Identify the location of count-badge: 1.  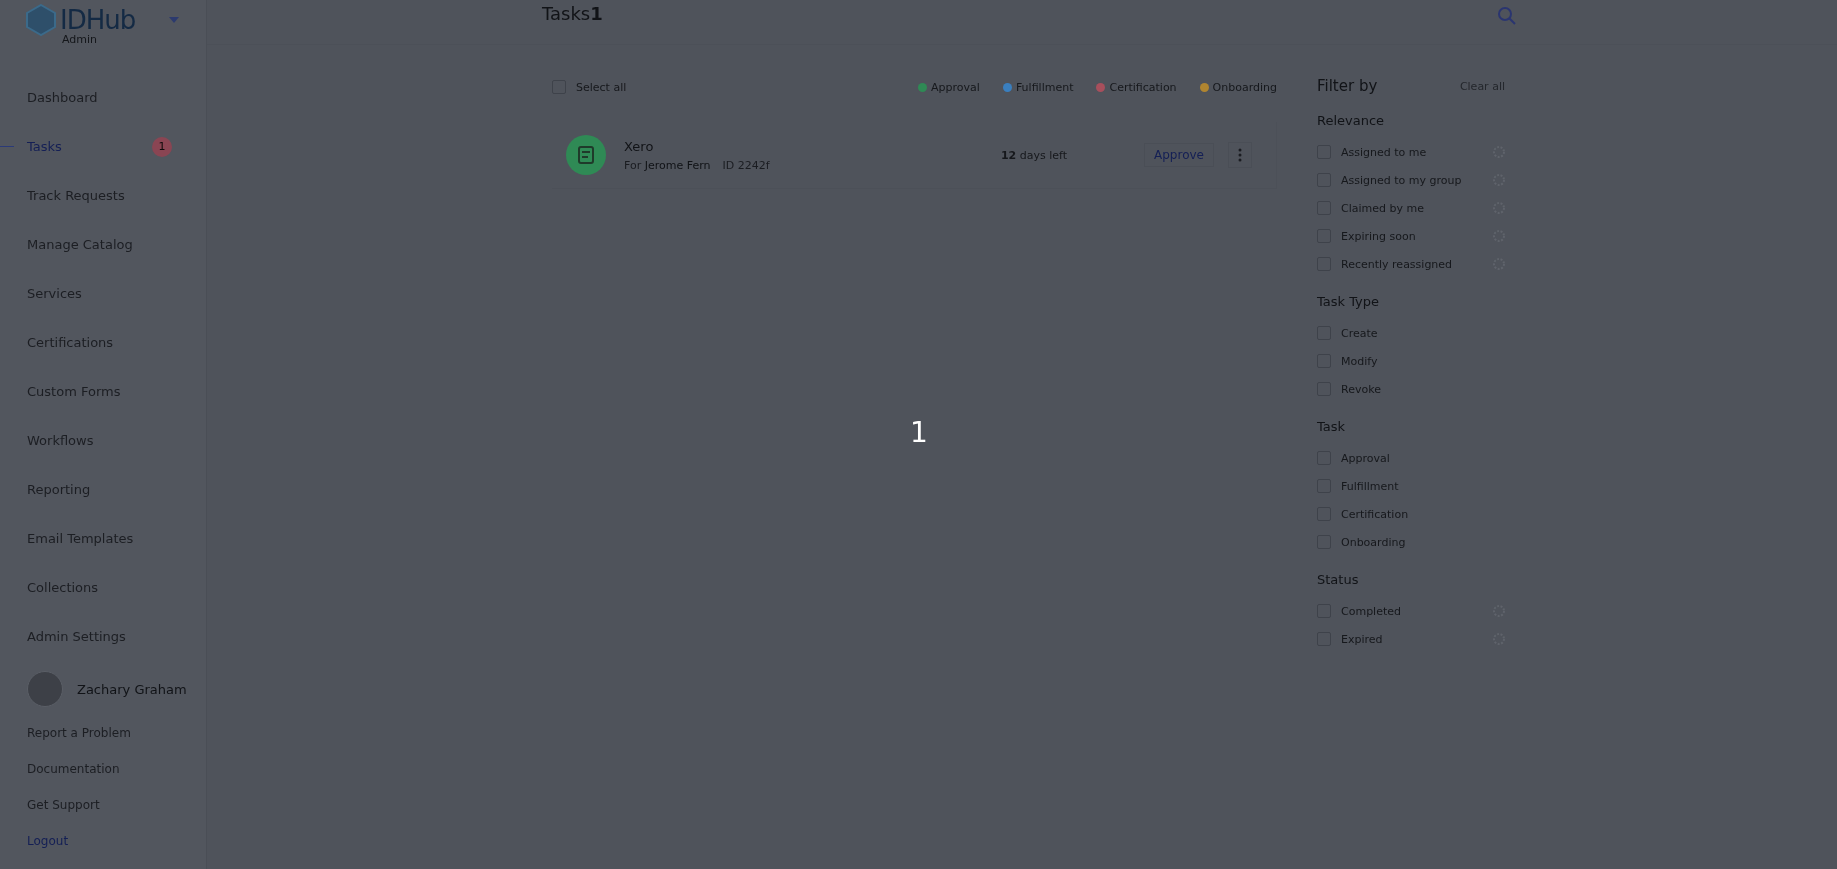
(162, 146).